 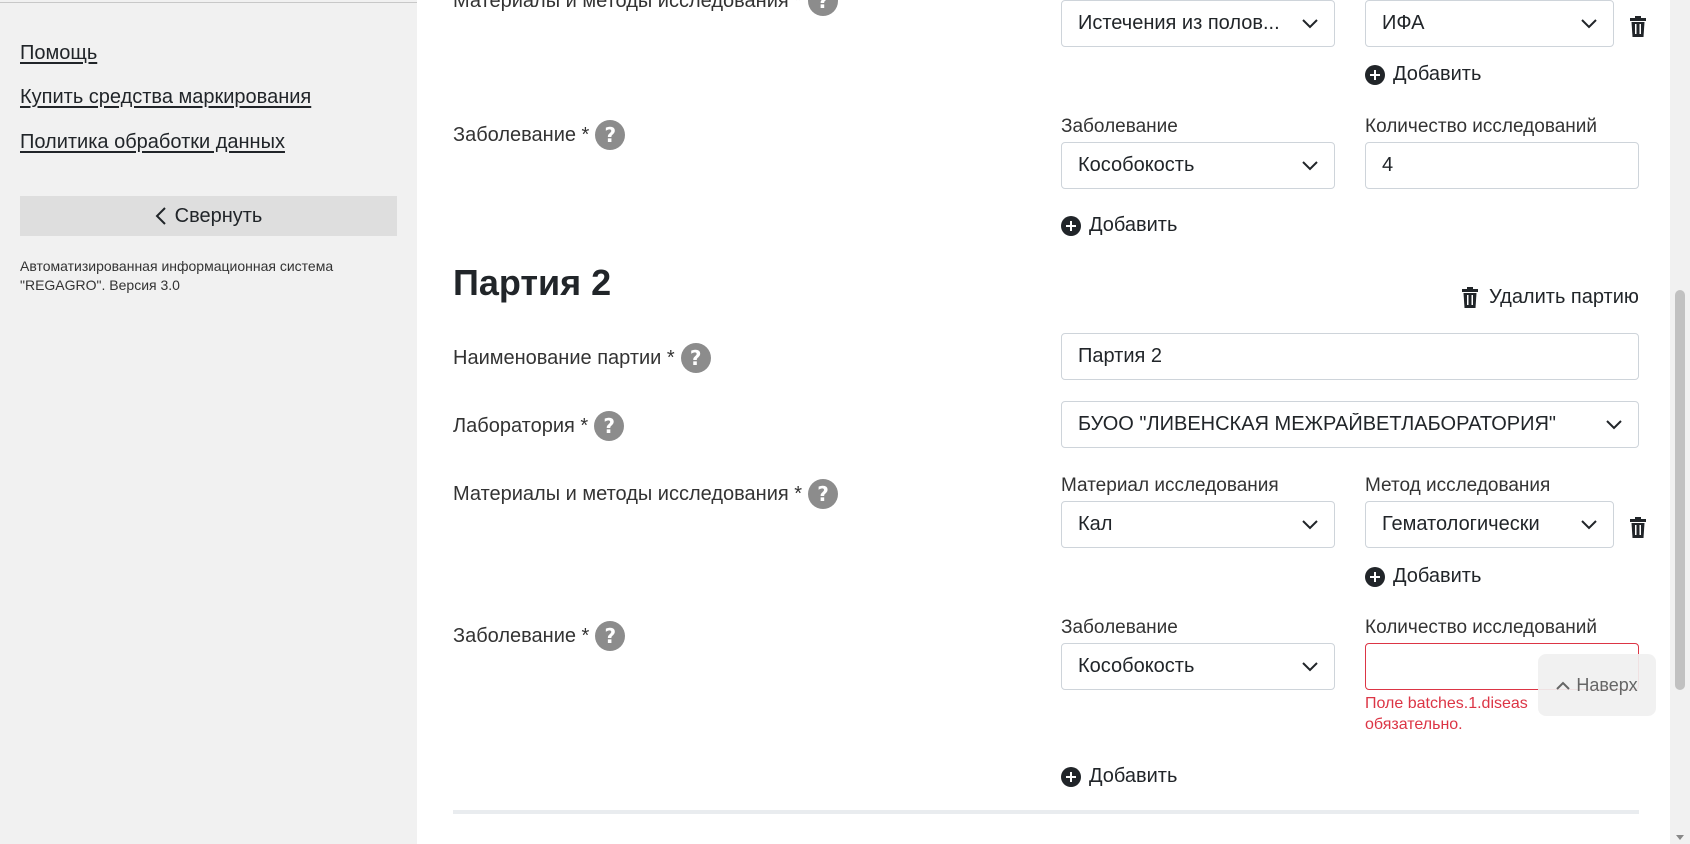 I want to click on section-divider, so click(x=1046, y=812).